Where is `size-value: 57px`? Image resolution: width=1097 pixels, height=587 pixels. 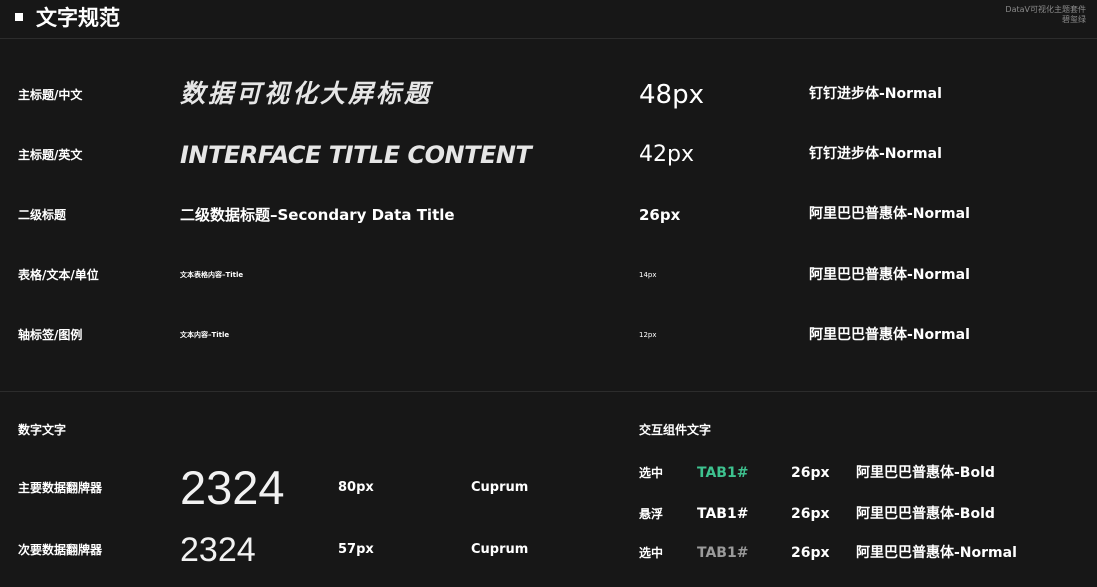
size-value: 57px is located at coordinates (356, 549).